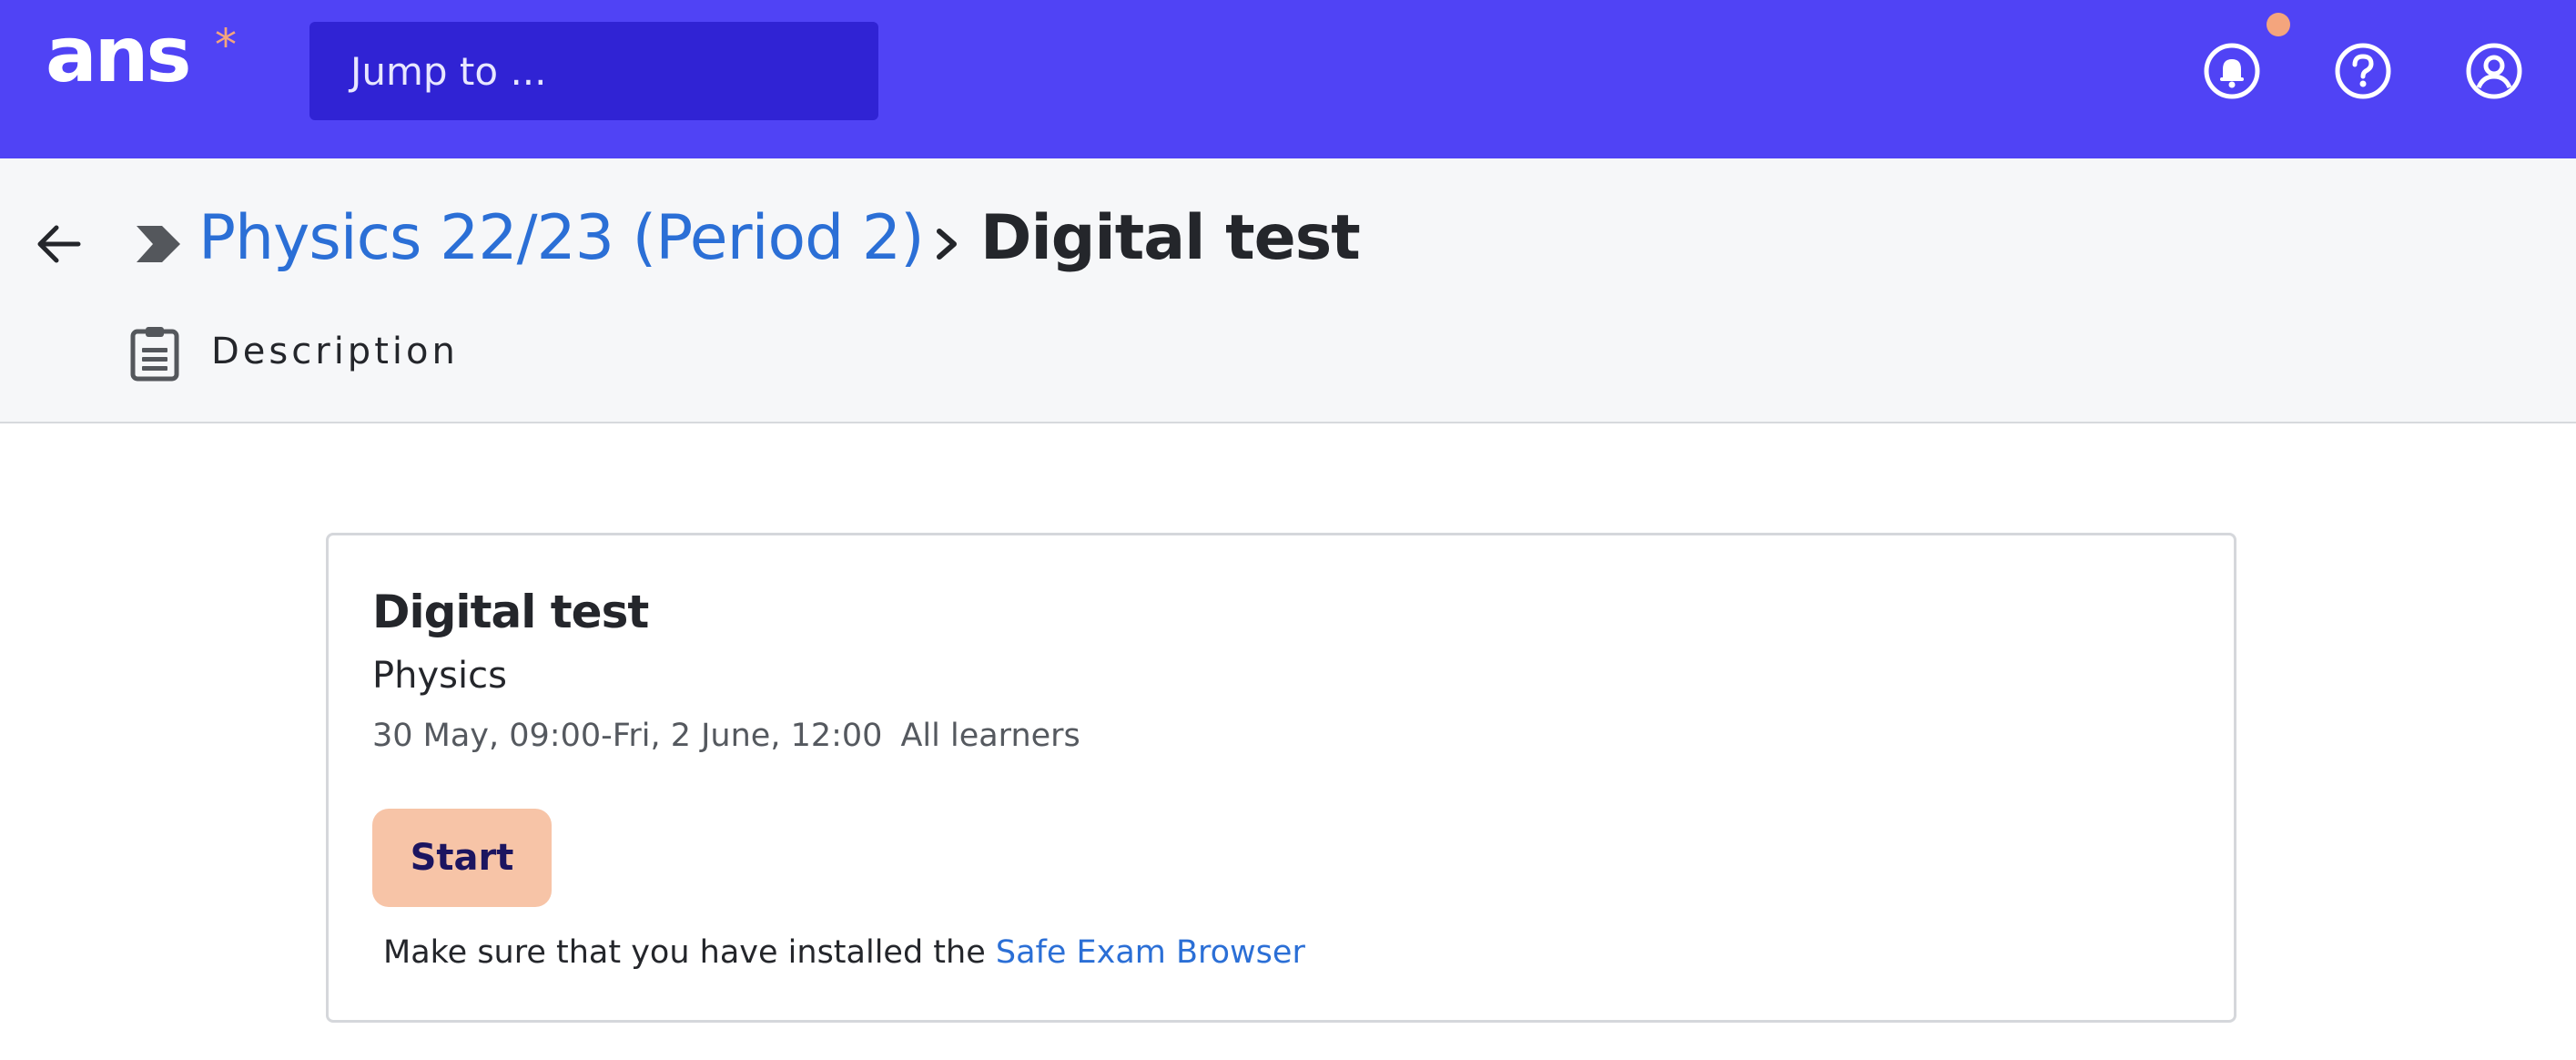 The width and height of the screenshot is (2576, 1060). What do you see at coordinates (947, 244) in the screenshot?
I see `chevron-right-icon` at bounding box center [947, 244].